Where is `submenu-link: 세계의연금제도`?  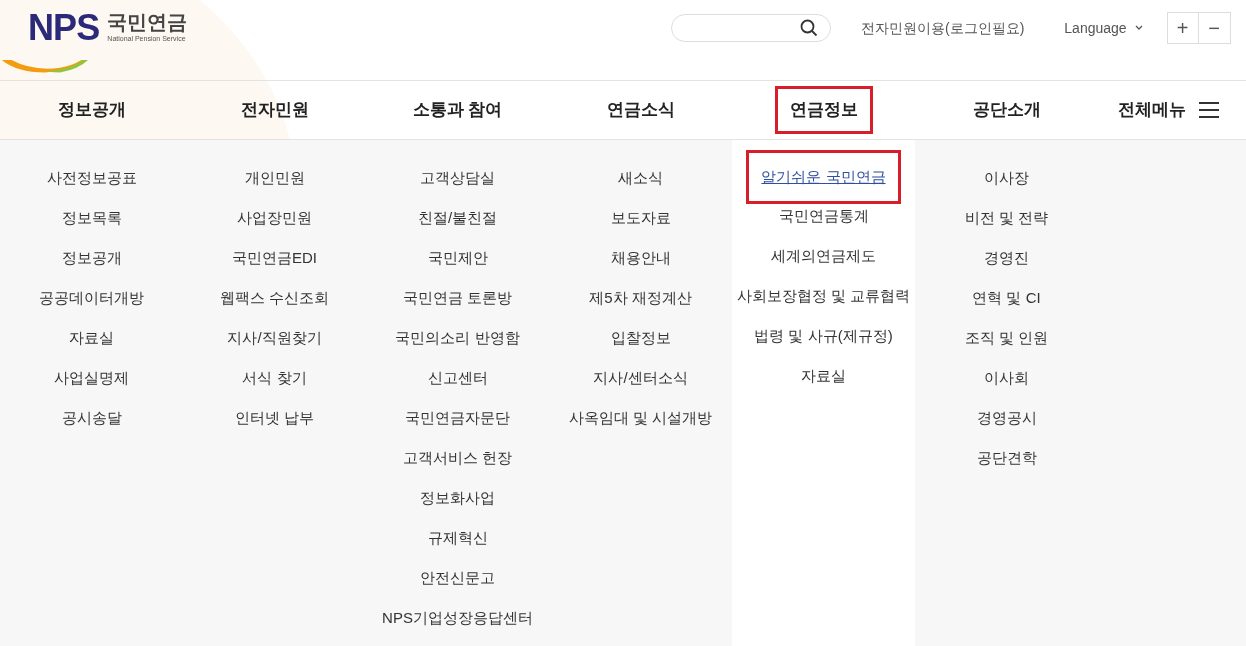
submenu-link: 세계의연금제도 is located at coordinates (823, 256).